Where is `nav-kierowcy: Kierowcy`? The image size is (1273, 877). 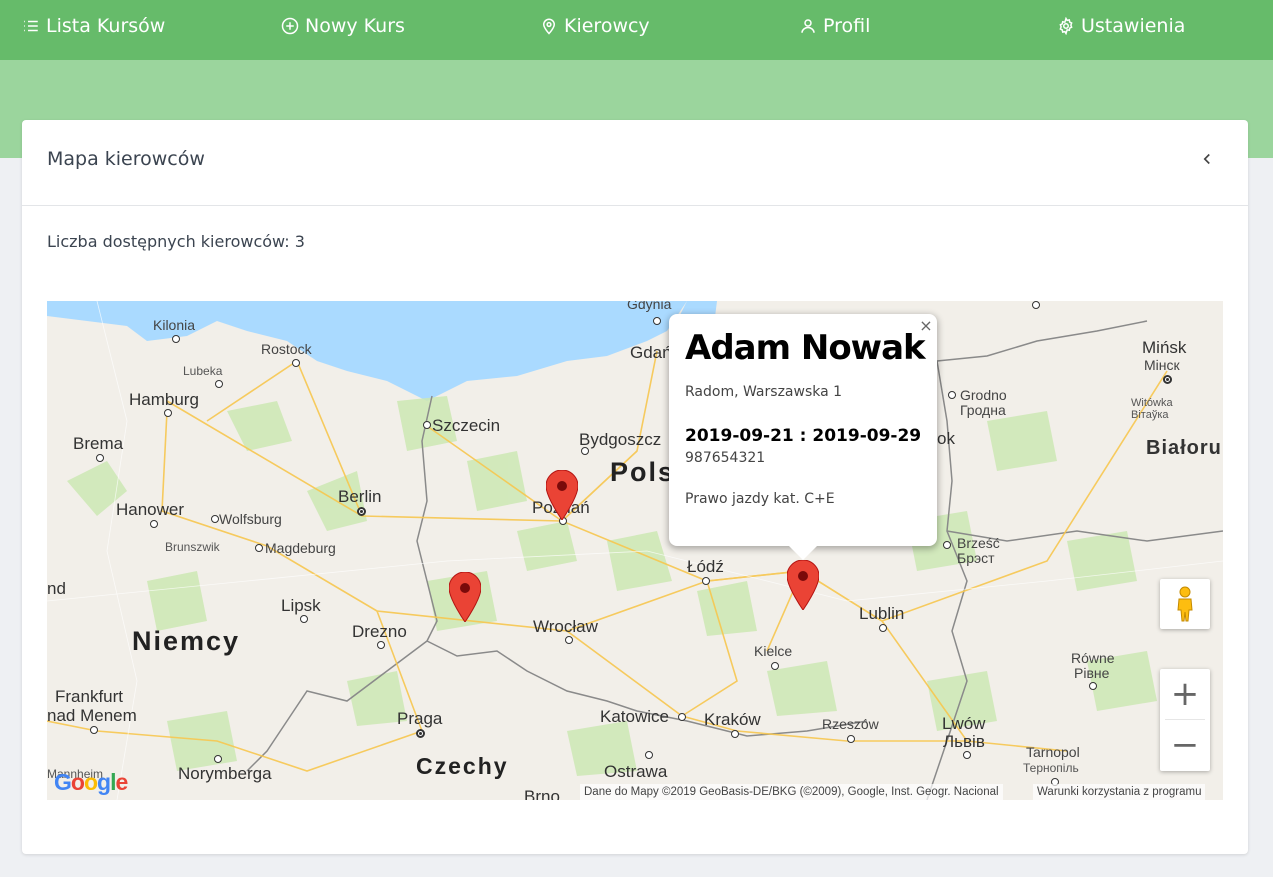
nav-kierowcy: Kierowcy is located at coordinates (595, 26).